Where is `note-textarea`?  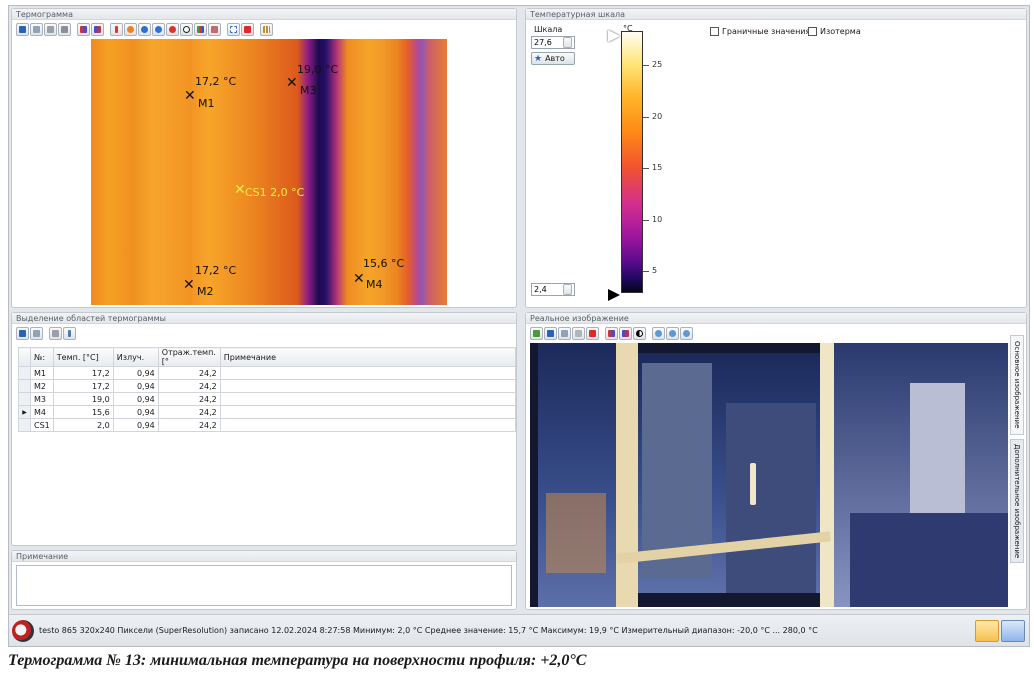
note-textarea is located at coordinates (264, 585).